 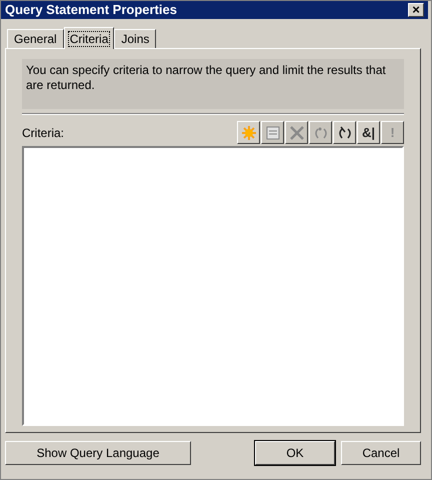 What do you see at coordinates (91, 10) in the screenshot?
I see `window-title: Query Statement Properties` at bounding box center [91, 10].